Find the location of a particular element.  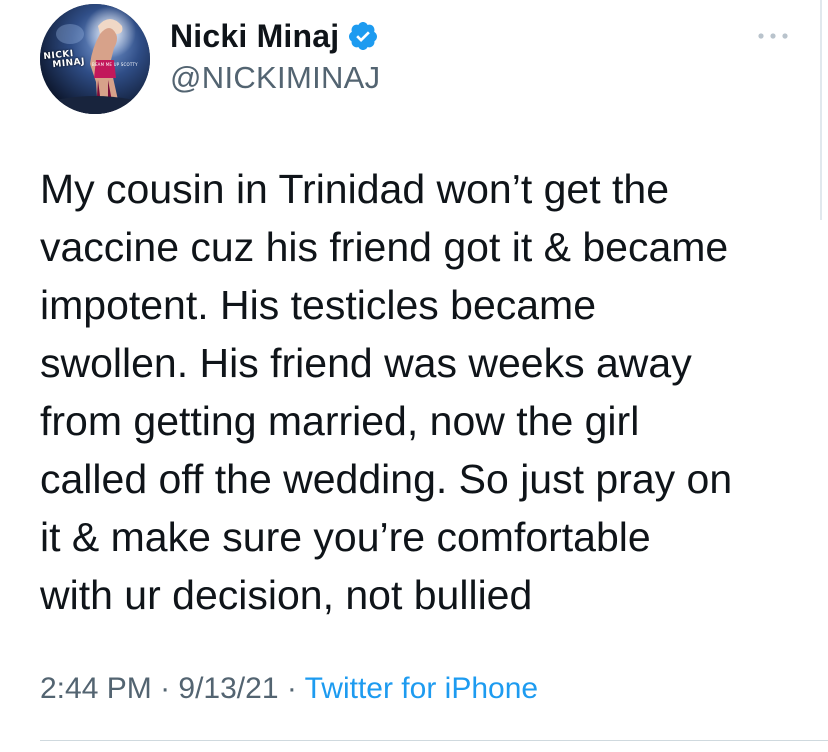

tweet-source-link: Twitter for iPhone is located at coordinates (421, 688).